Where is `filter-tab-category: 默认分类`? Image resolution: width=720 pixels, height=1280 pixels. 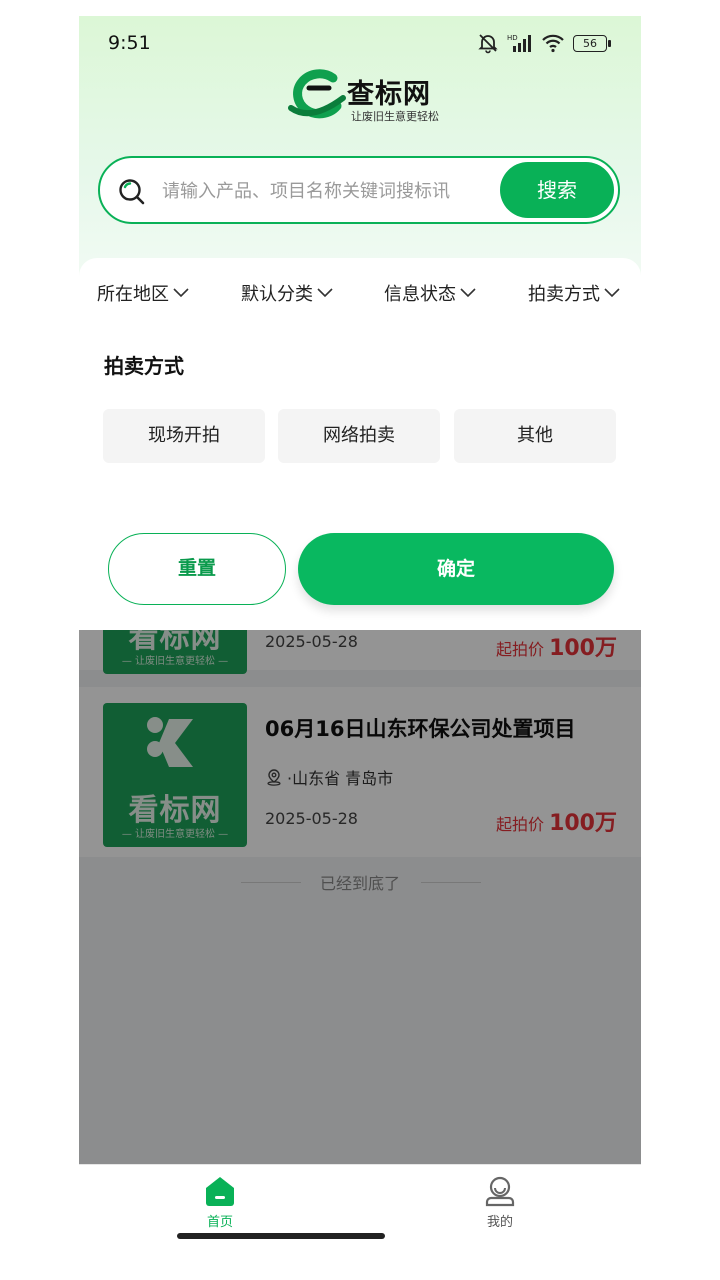
filter-tab-category: 默认分类 is located at coordinates (287, 293).